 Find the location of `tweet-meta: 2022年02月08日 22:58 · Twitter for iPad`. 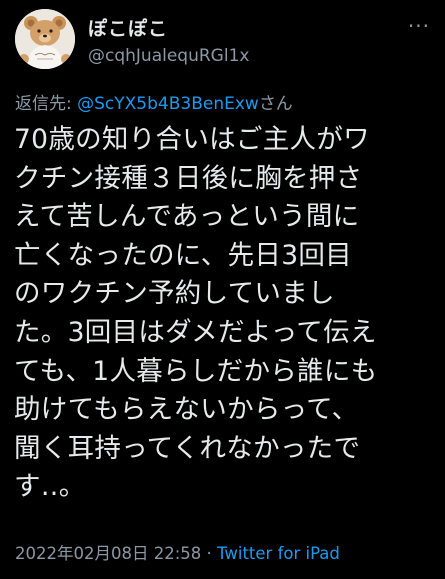

tweet-meta: 2022年02月08日 22:58 · Twitter for iPad is located at coordinates (177, 552).